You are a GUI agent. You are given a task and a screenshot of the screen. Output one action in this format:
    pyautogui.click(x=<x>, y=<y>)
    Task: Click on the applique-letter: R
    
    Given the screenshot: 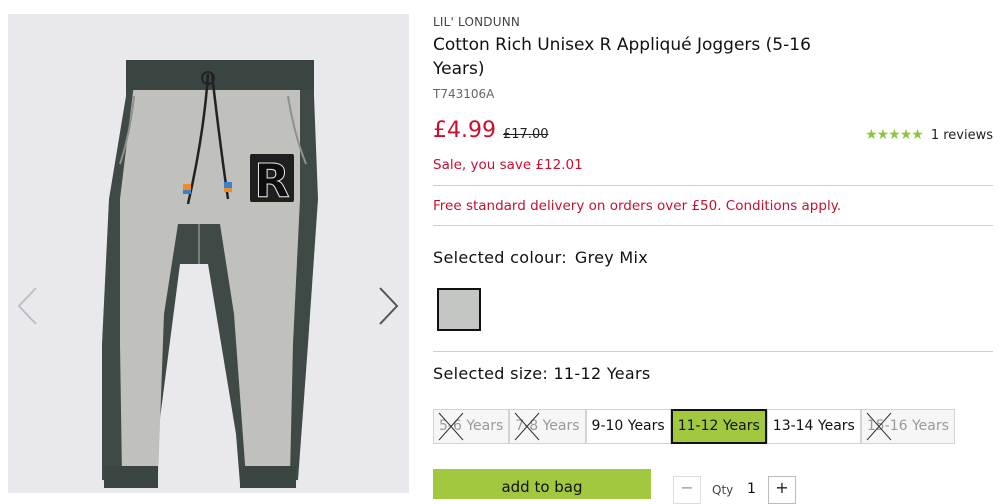 What is the action you would take?
    pyautogui.click(x=271, y=181)
    